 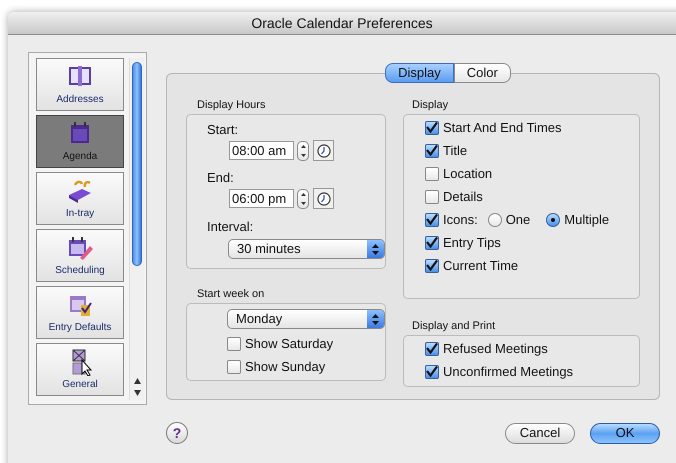 I want to click on checkbox-label: Start And End Times, so click(x=502, y=127).